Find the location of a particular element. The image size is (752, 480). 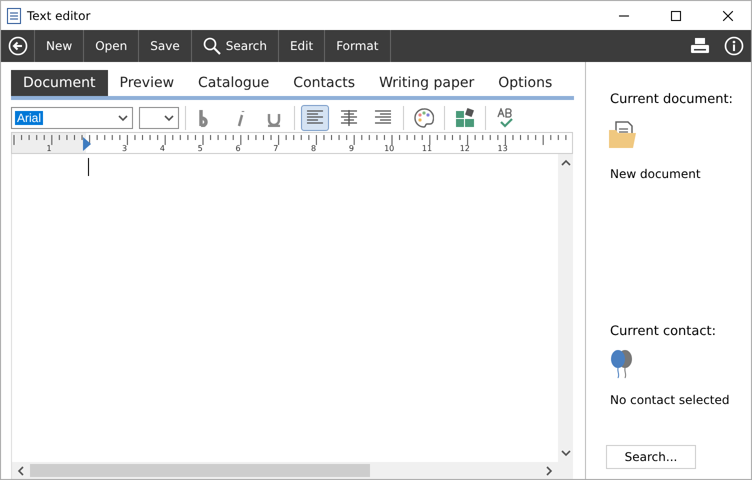

ruler-number: 12 is located at coordinates (465, 148).